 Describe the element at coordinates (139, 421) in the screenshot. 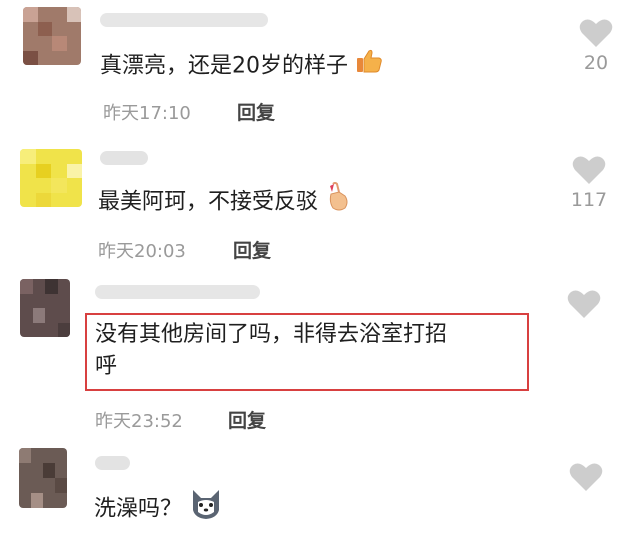

I see `comment-time: 昨天23:52` at that location.